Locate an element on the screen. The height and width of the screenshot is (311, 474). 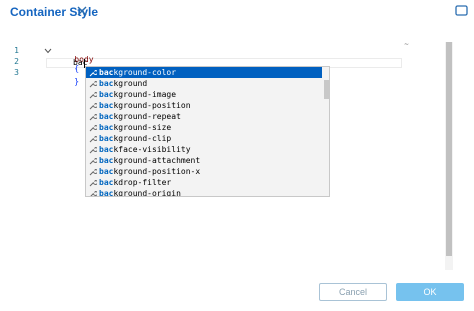
suggestion-item: background-clip is located at coordinates (204, 138).